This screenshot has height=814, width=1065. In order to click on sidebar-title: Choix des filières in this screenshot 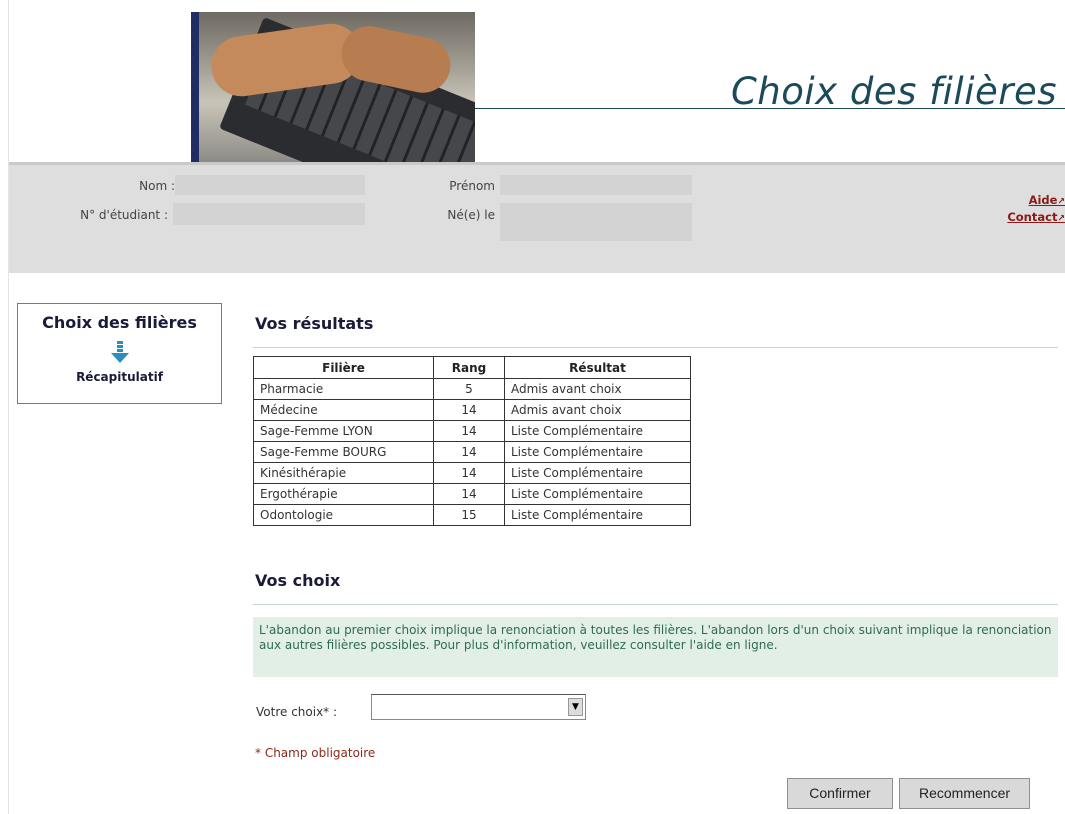, I will do `click(119, 322)`.